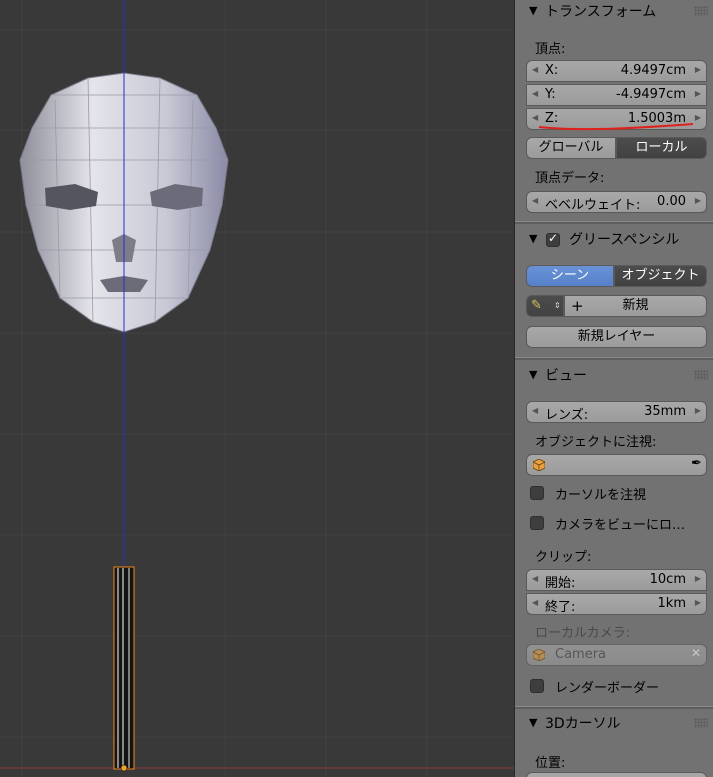 Image resolution: width=713 pixels, height=777 pixels. I want to click on clip-label: クリップ:, so click(563, 557).